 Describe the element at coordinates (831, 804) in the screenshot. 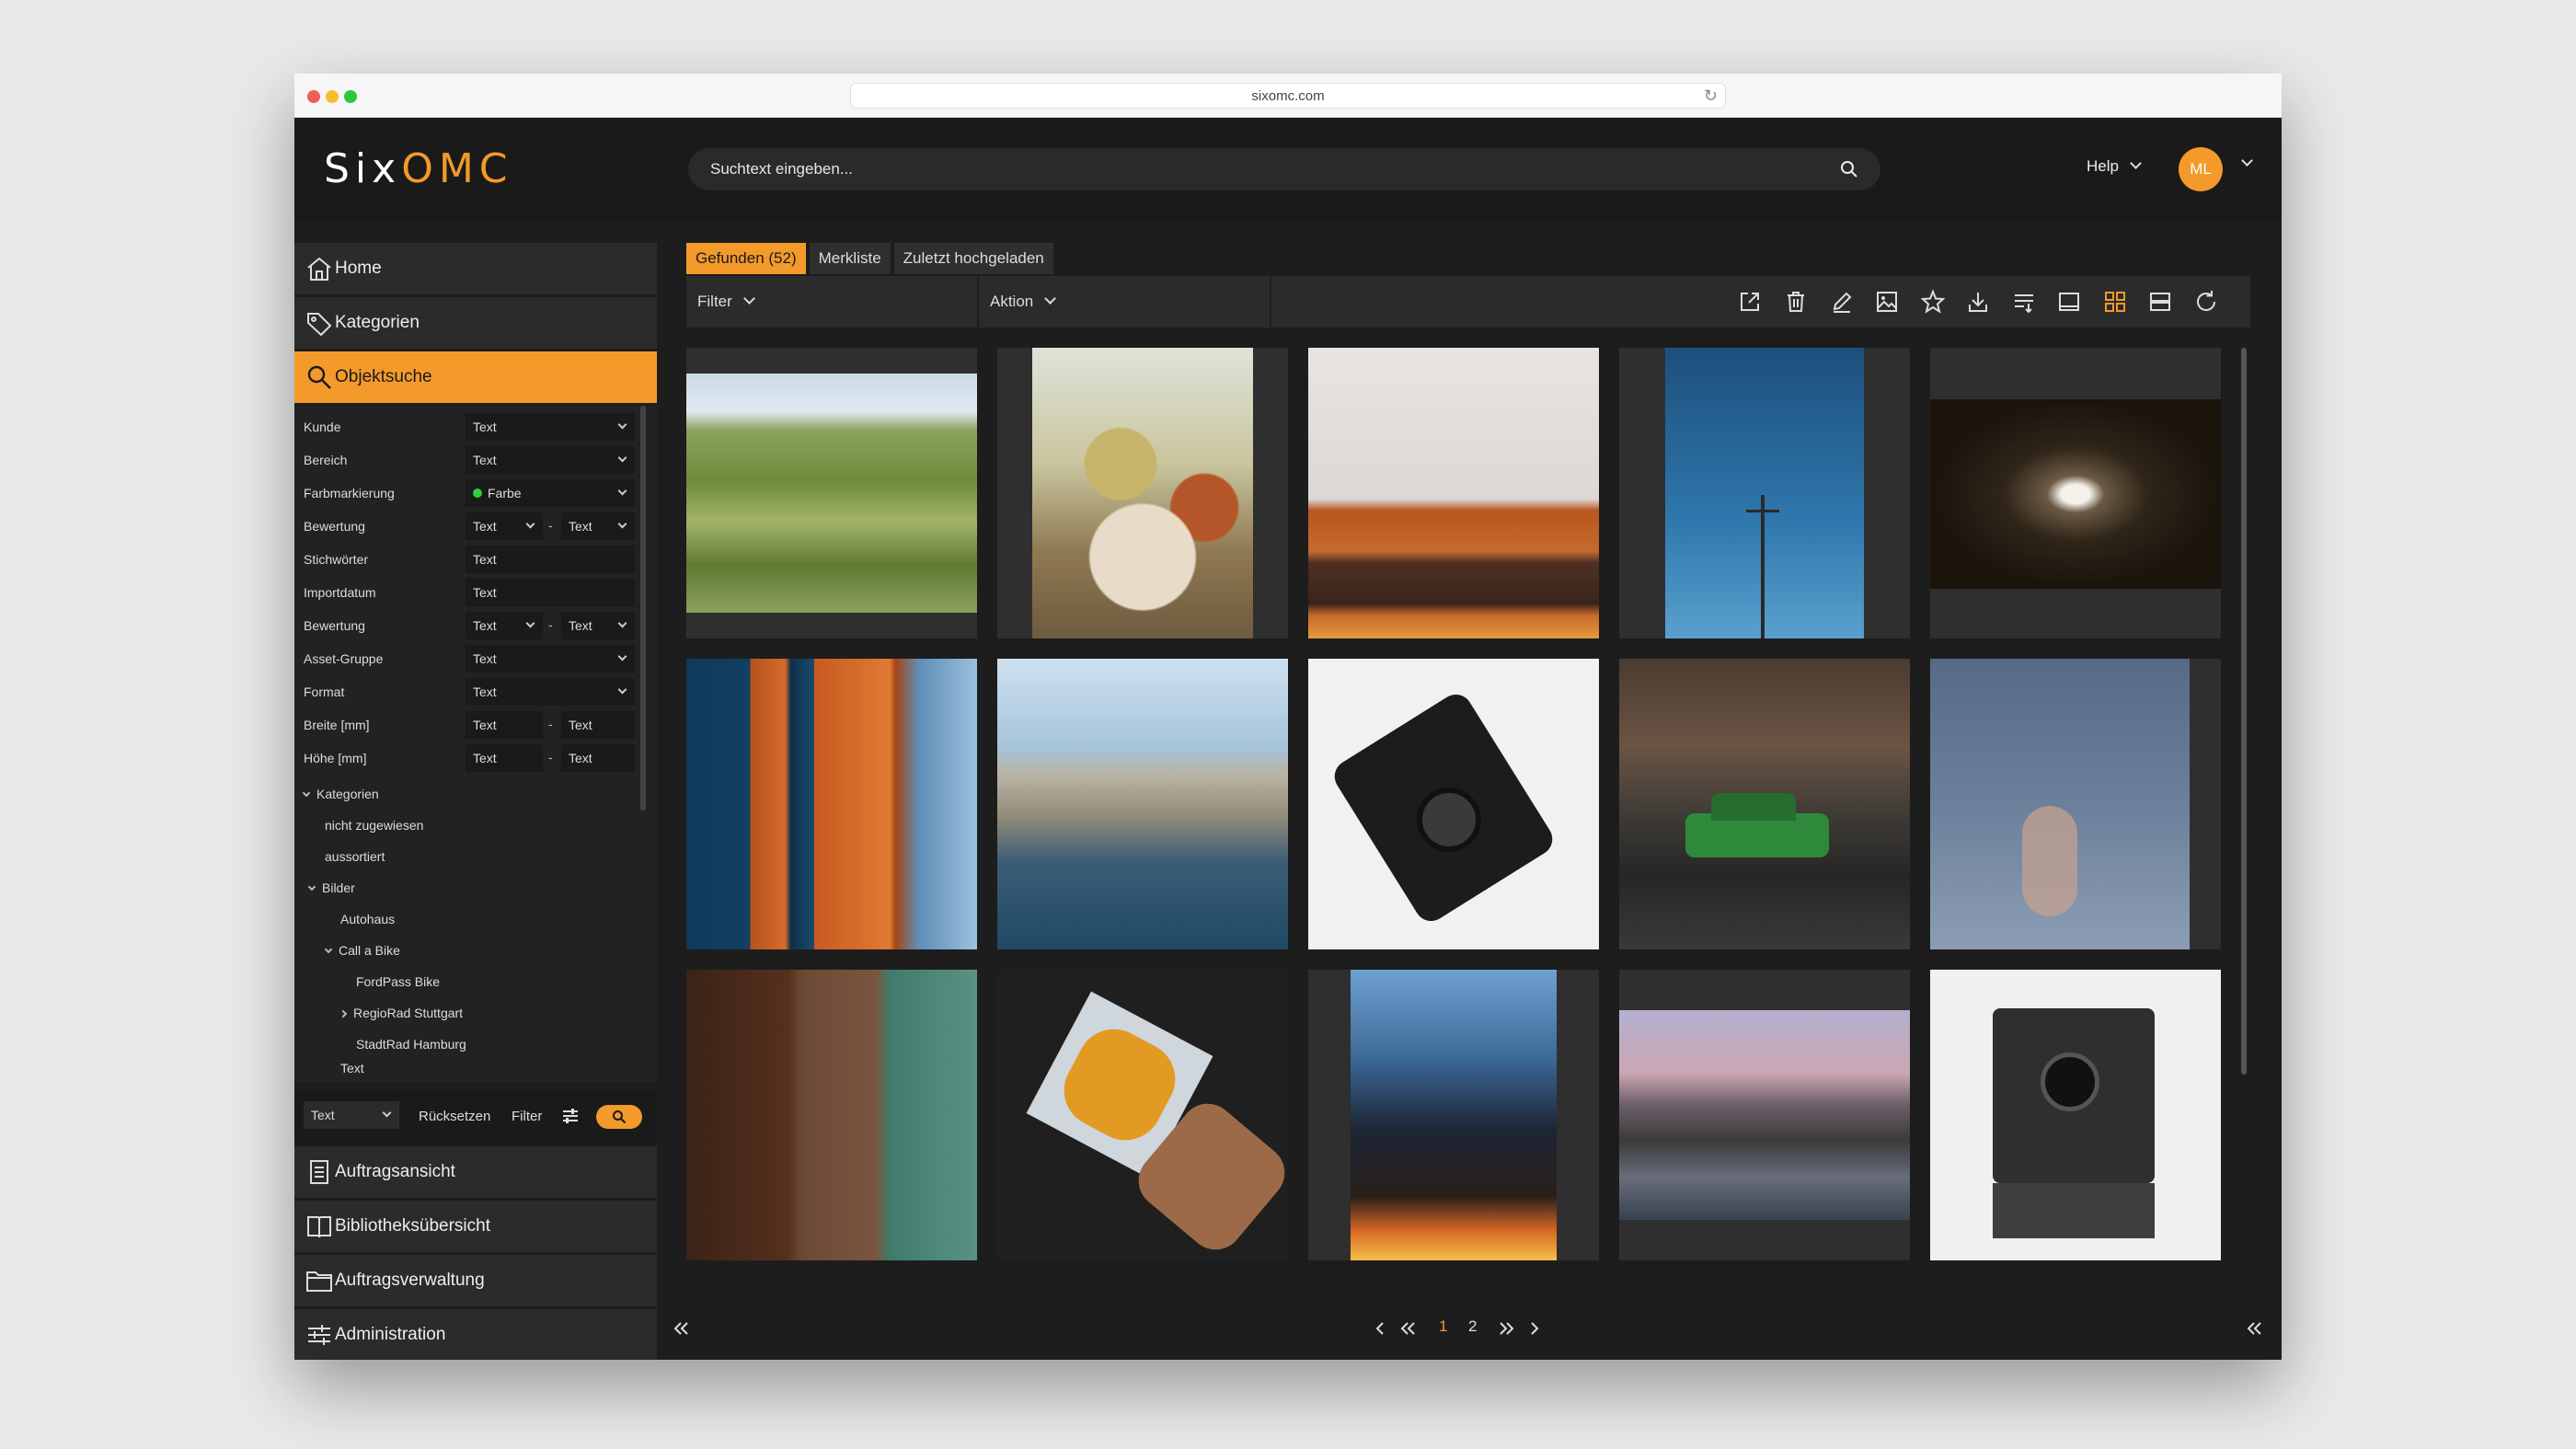

I see `asset-tile-tower` at that location.